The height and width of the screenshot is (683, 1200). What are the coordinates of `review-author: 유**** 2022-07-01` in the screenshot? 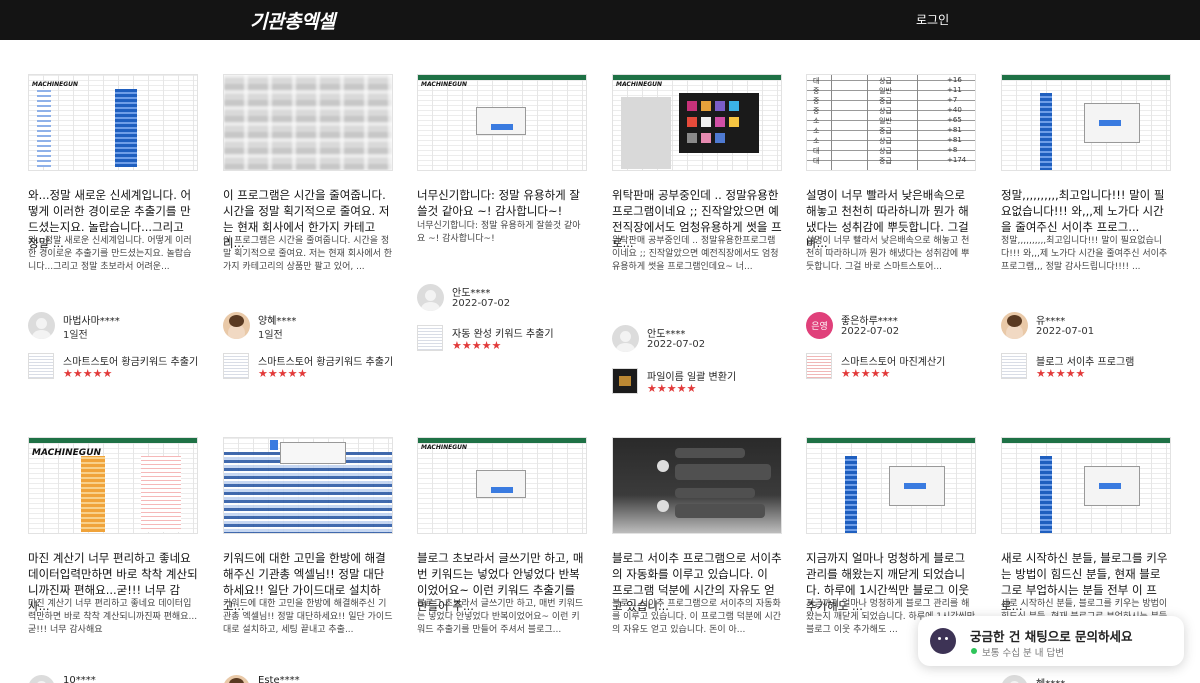 It's located at (1086, 327).